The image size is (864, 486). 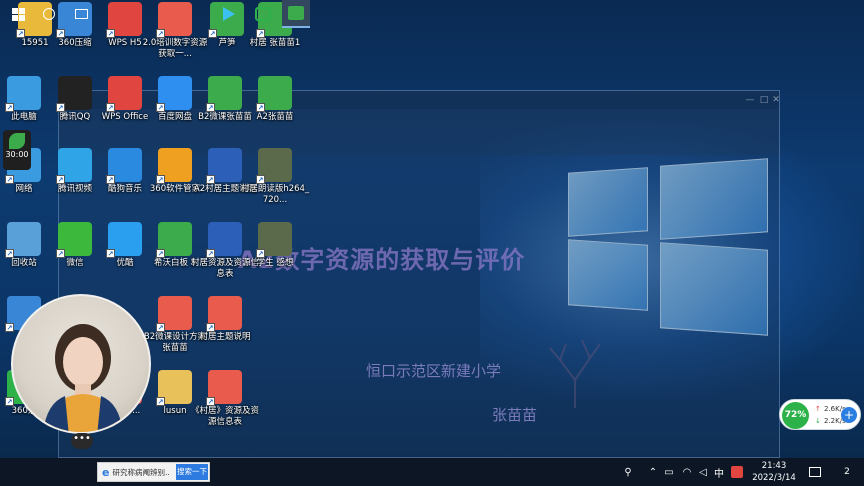 I want to click on qq-icon: ↗, so click(x=74, y=94).